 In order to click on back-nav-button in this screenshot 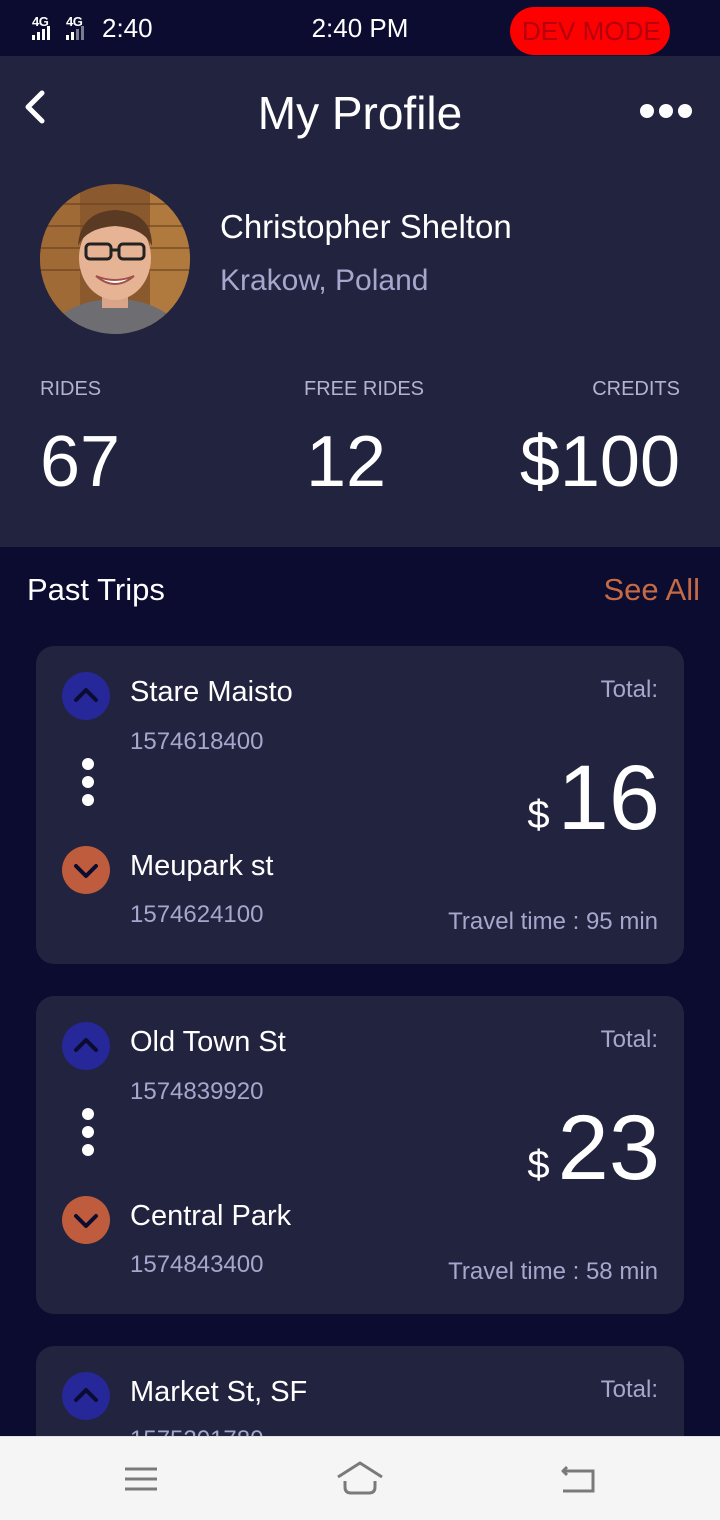, I will do `click(579, 1479)`.